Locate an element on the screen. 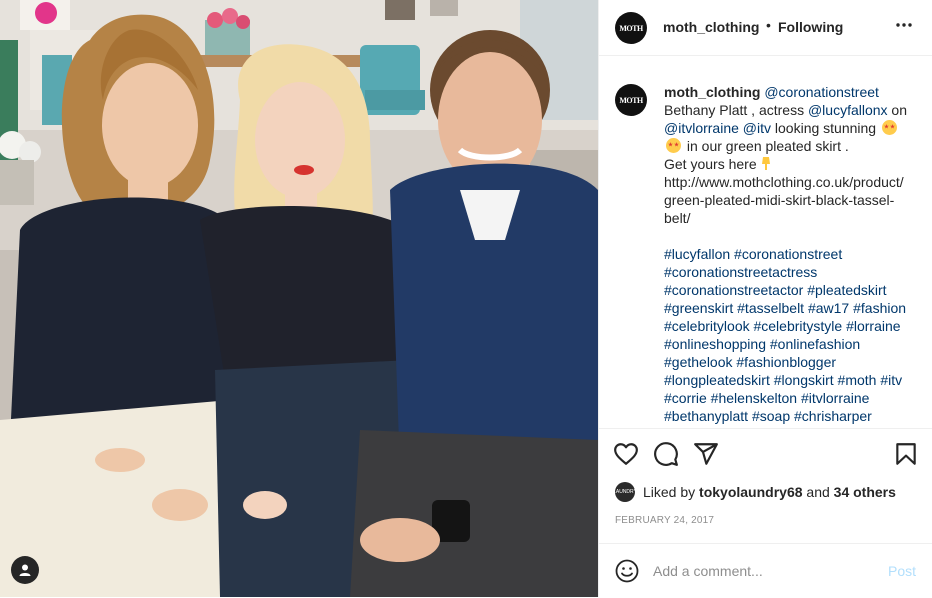 Image resolution: width=932 pixels, height=598 pixels. post-date: FEBRUARY 24, 2017 is located at coordinates (664, 520).